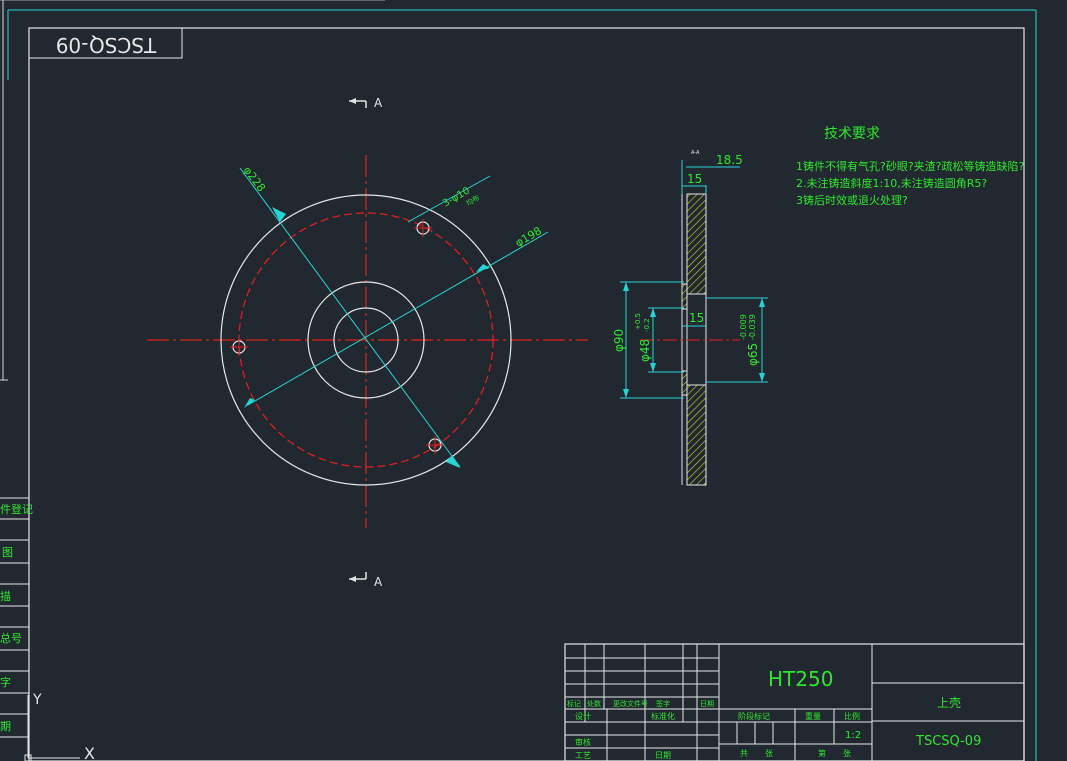 The width and height of the screenshot is (1067, 761). What do you see at coordinates (449, 199) in the screenshot?
I see `dim-holes: 3-φ10 均布` at bounding box center [449, 199].